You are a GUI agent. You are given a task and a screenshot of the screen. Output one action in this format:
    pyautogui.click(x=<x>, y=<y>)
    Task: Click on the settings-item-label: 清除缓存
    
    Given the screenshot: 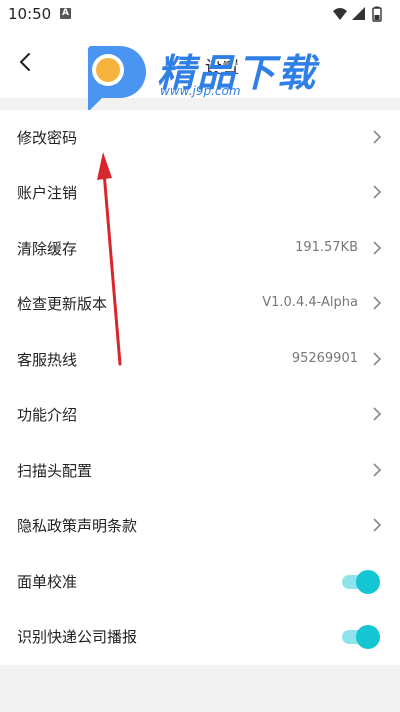 What is the action you would take?
    pyautogui.click(x=47, y=249)
    